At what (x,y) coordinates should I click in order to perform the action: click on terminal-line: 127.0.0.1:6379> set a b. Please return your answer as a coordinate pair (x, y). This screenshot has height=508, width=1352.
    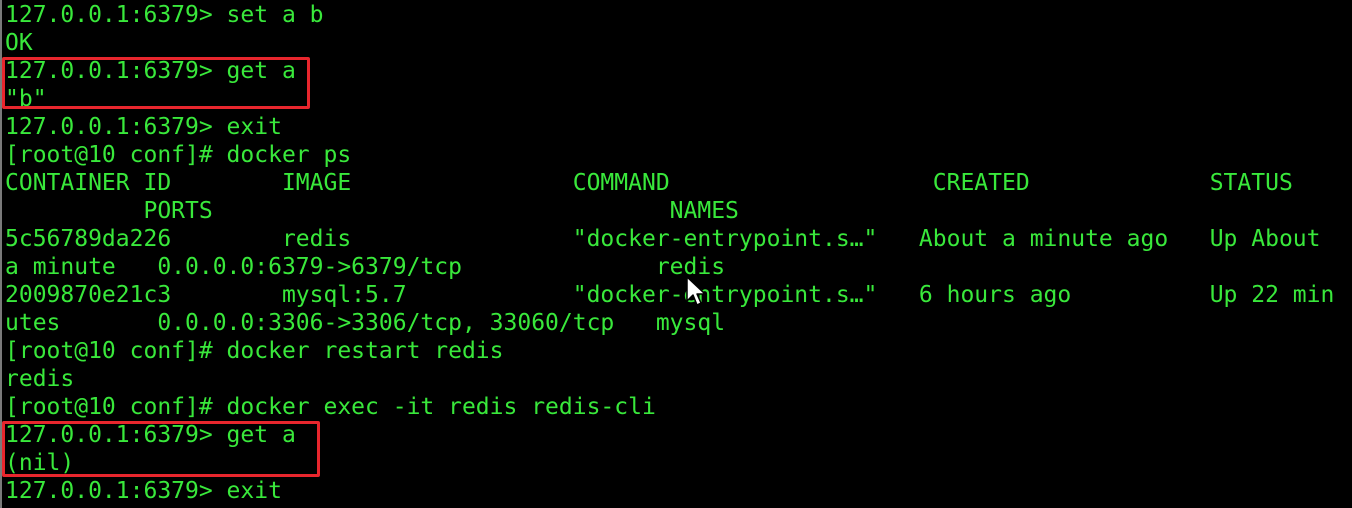
    Looking at the image, I should click on (164, 15).